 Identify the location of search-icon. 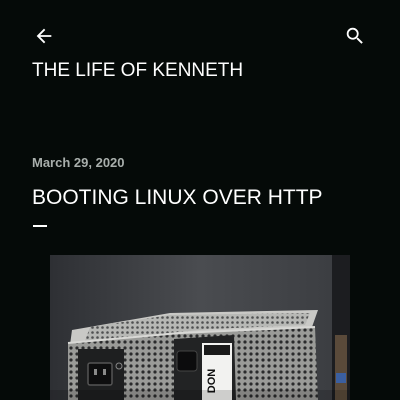
(355, 36).